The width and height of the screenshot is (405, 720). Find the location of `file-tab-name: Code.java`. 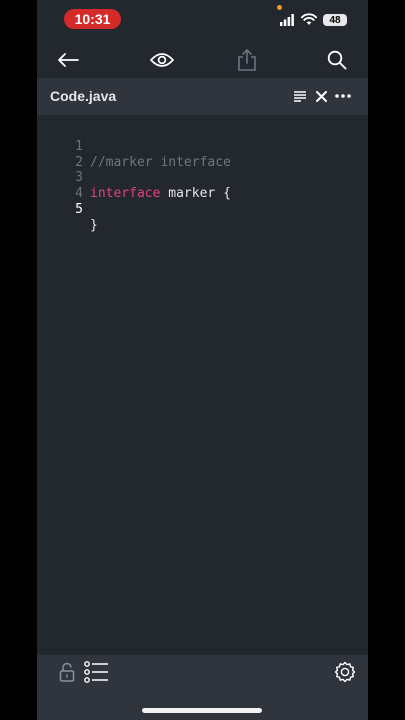

file-tab-name: Code.java is located at coordinates (83, 96).